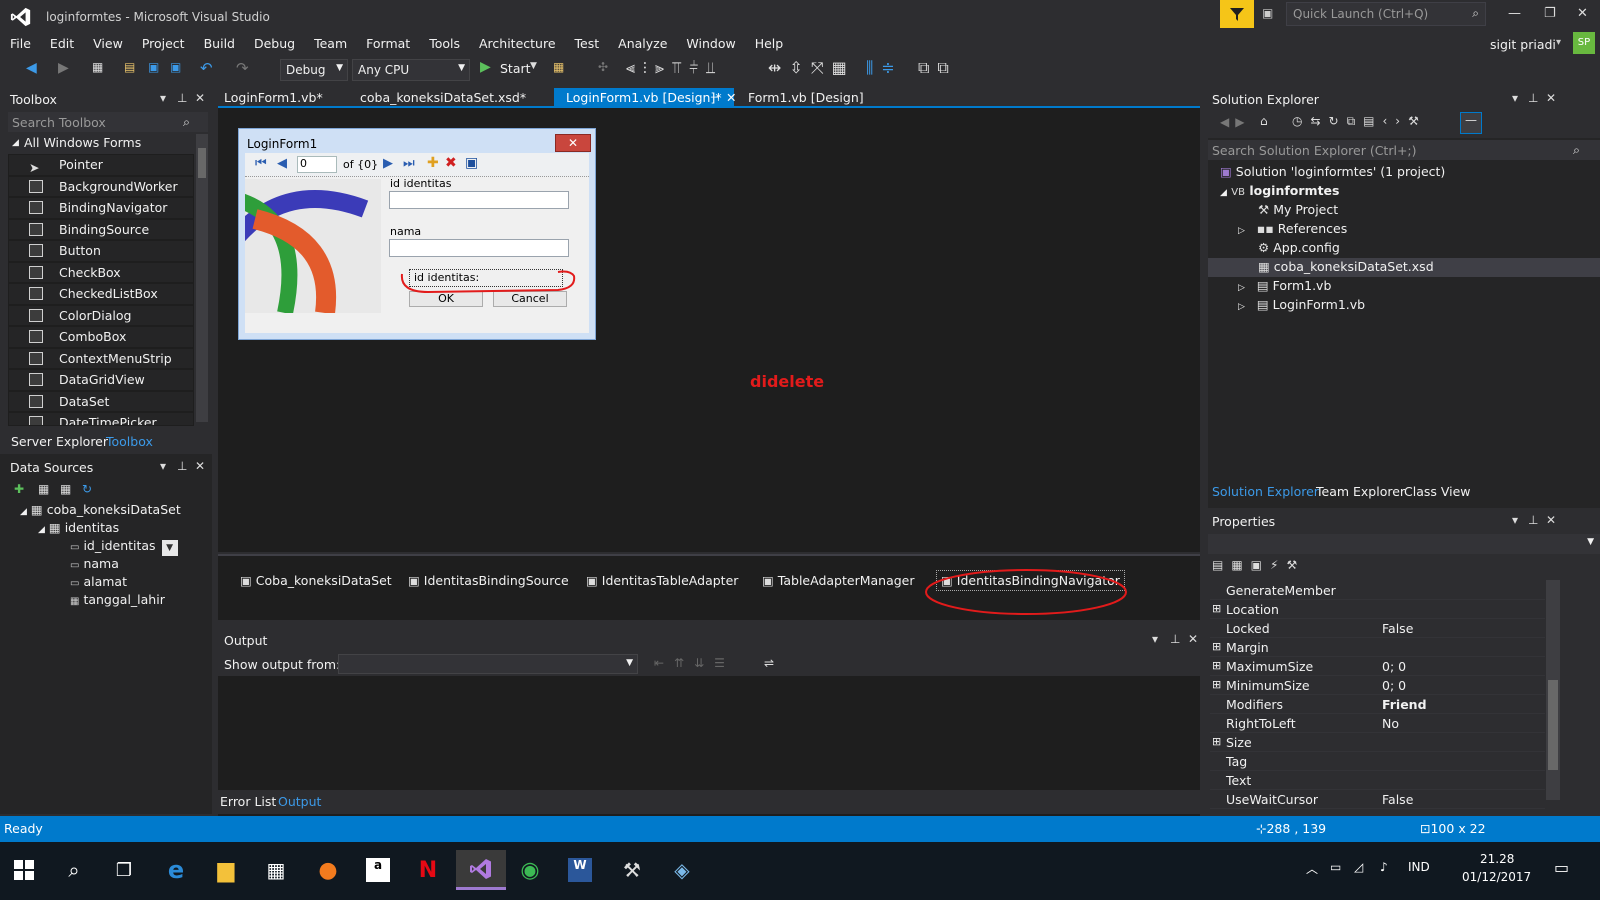  Describe the element at coordinates (282, 163) in the screenshot. I see `move-previous-icon: ◀` at that location.